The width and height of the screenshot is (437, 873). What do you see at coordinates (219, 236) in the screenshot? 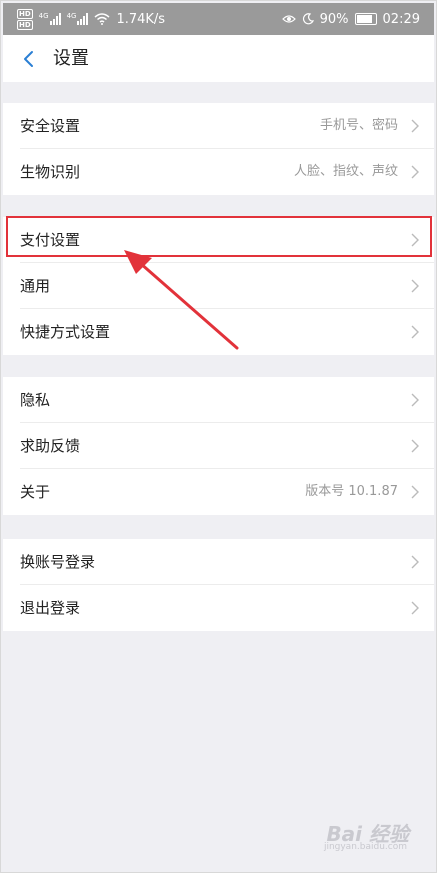
I see `highlight-box` at bounding box center [219, 236].